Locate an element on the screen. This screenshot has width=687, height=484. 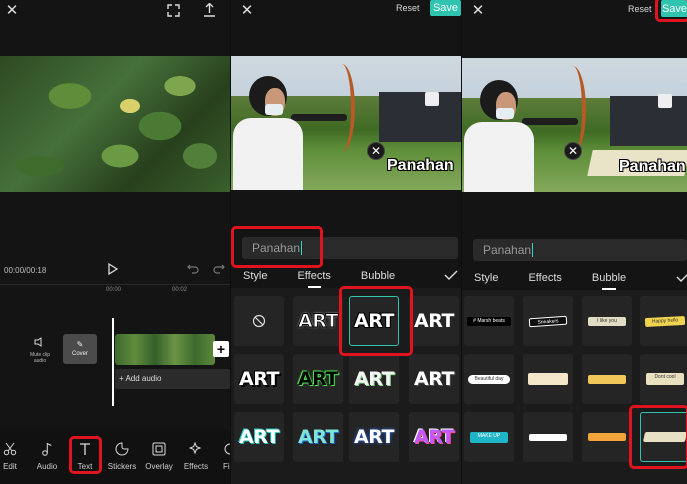
nav-edit: Edit is located at coordinates (14, 455).